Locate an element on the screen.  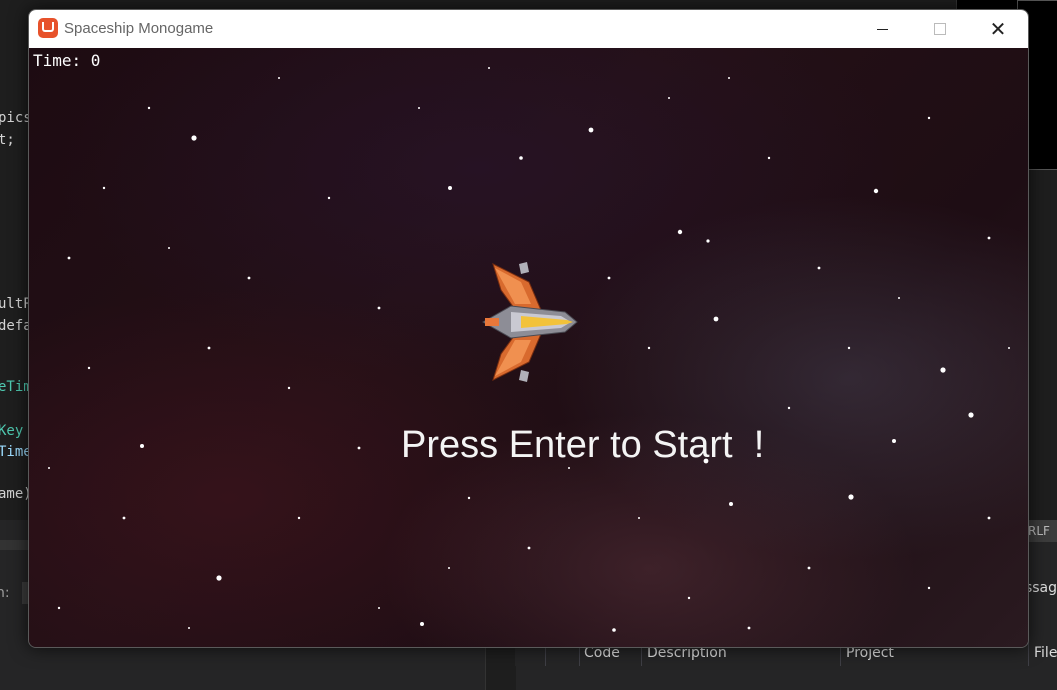
code-line: ultP is located at coordinates (16, 304).